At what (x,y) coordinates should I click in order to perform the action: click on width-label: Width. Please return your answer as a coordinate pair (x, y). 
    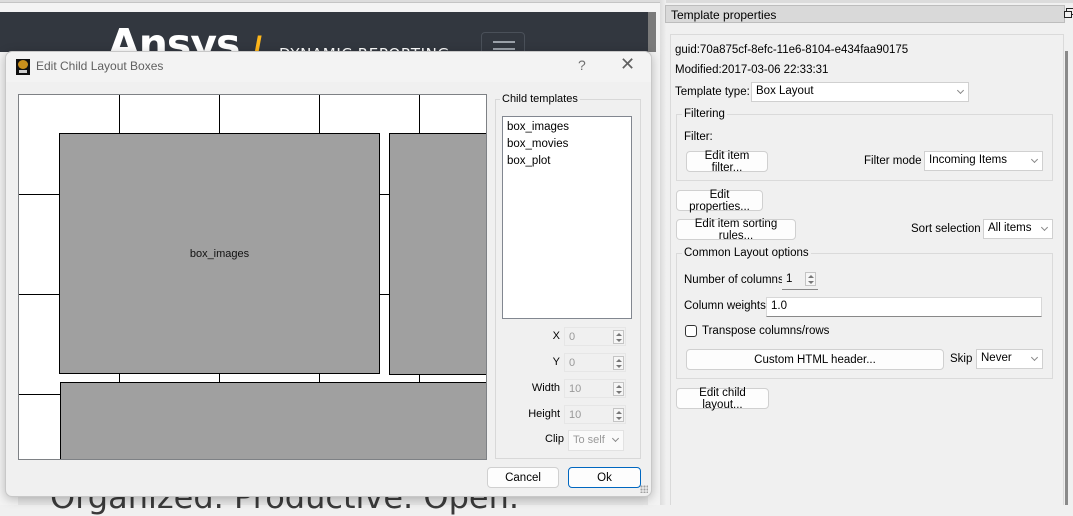
    Looking at the image, I should click on (545, 388).